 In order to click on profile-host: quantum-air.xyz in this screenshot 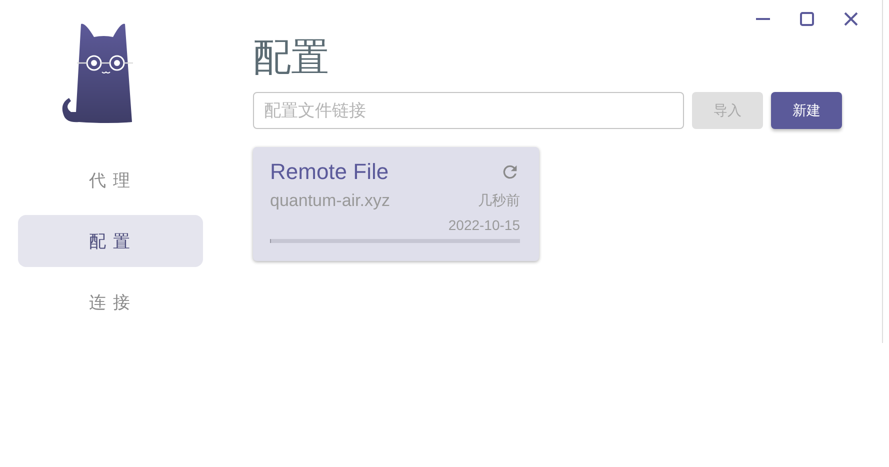, I will do `click(330, 201)`.